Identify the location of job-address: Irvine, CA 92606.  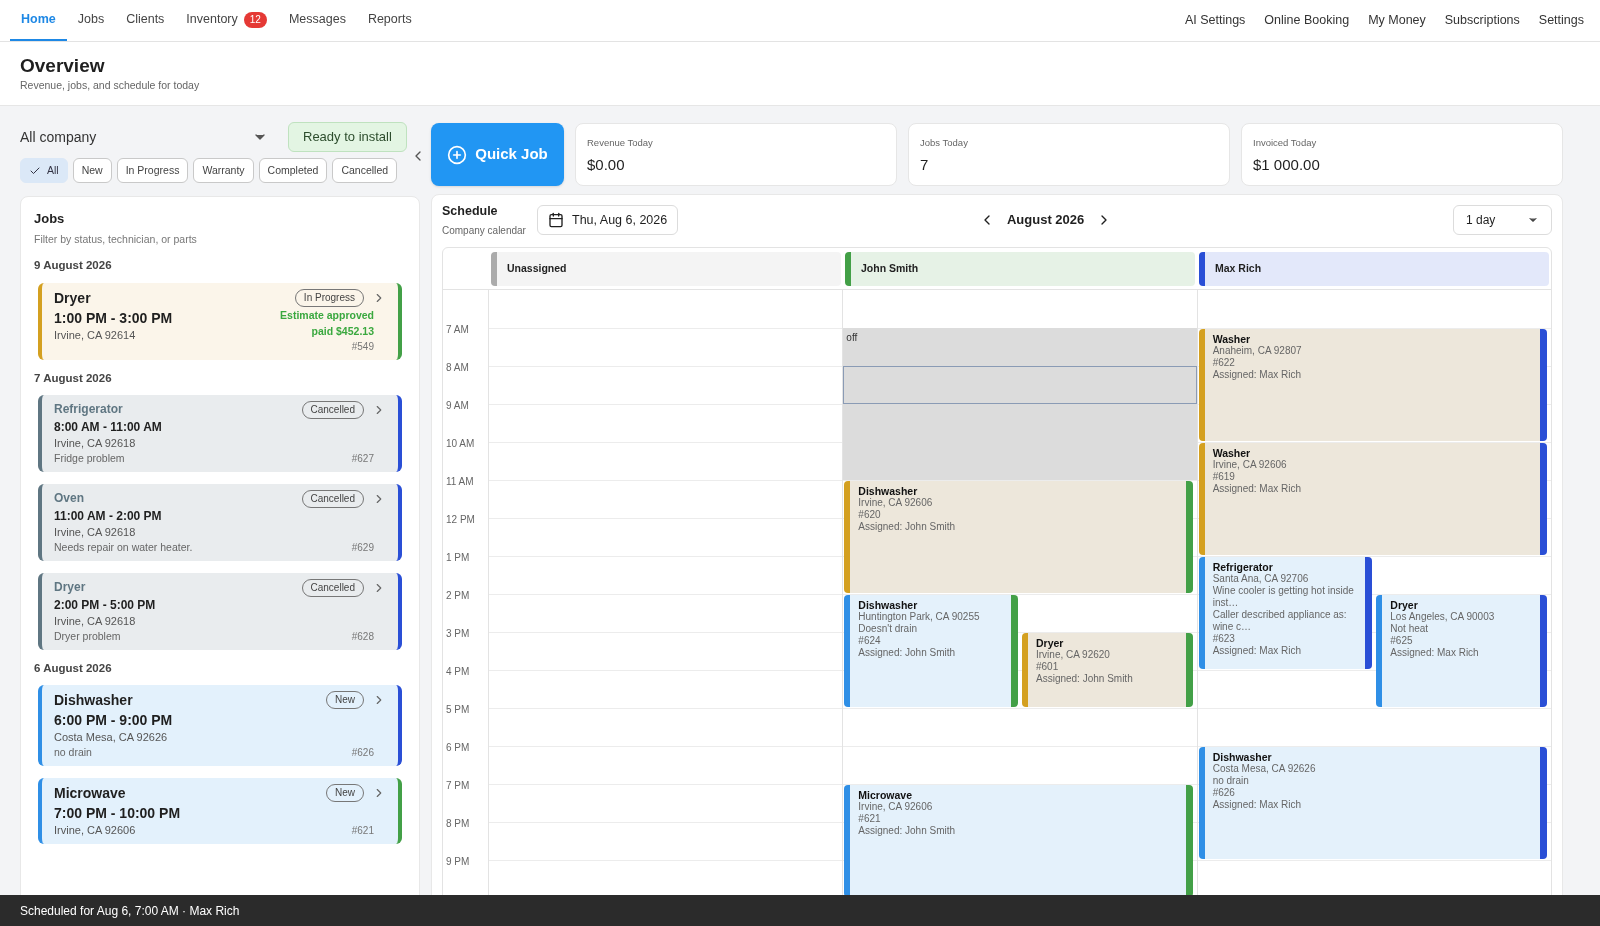
(95, 830).